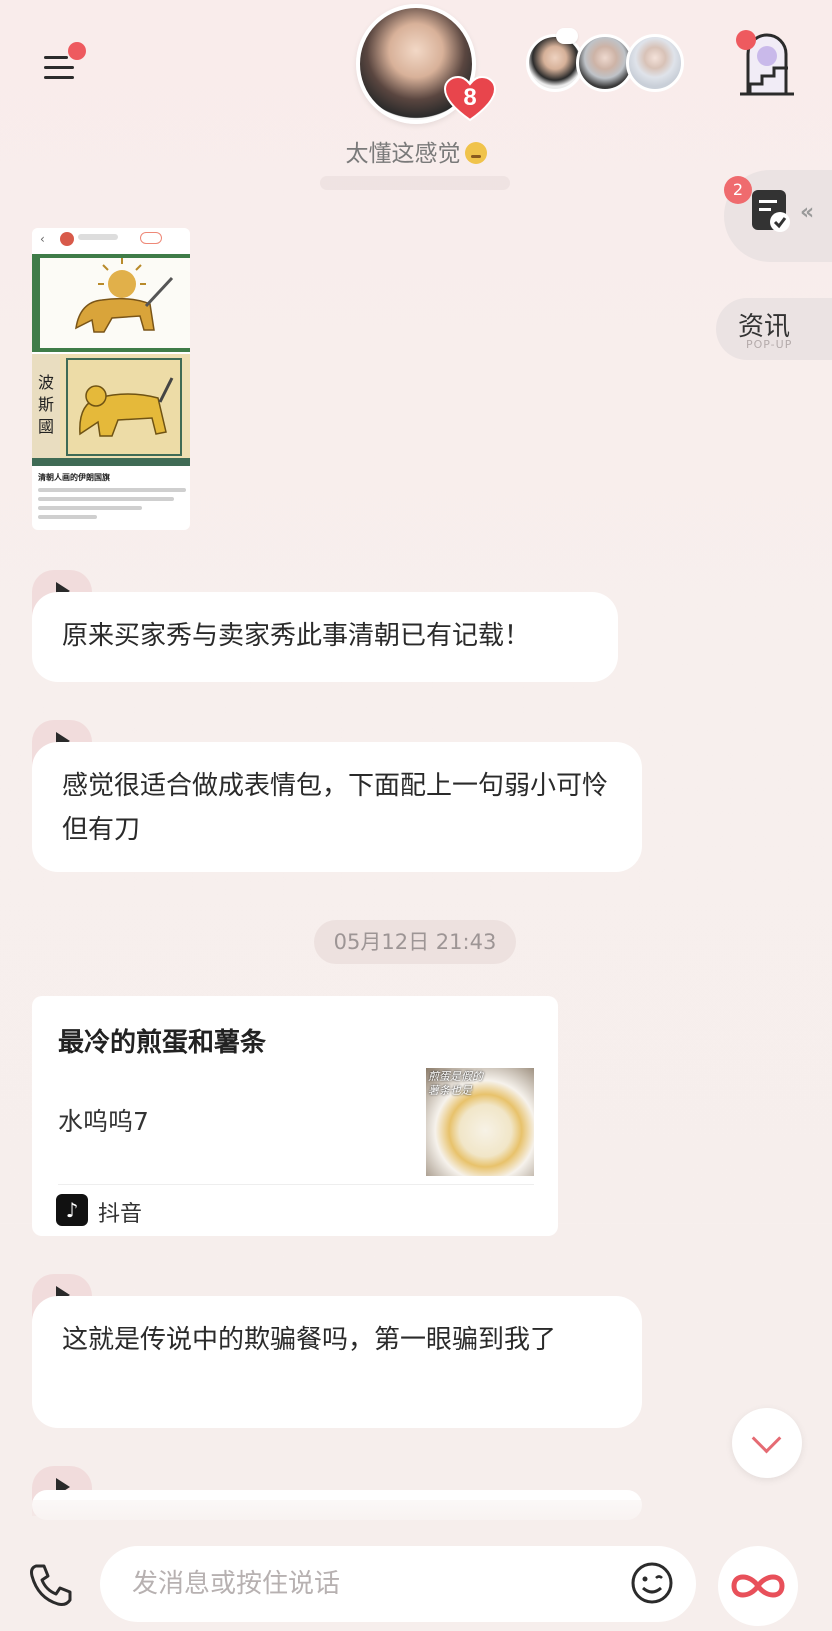 The width and height of the screenshot is (832, 1631). Describe the element at coordinates (398, 1584) in the screenshot. I see `message-input: 发消息或按住说话` at that location.